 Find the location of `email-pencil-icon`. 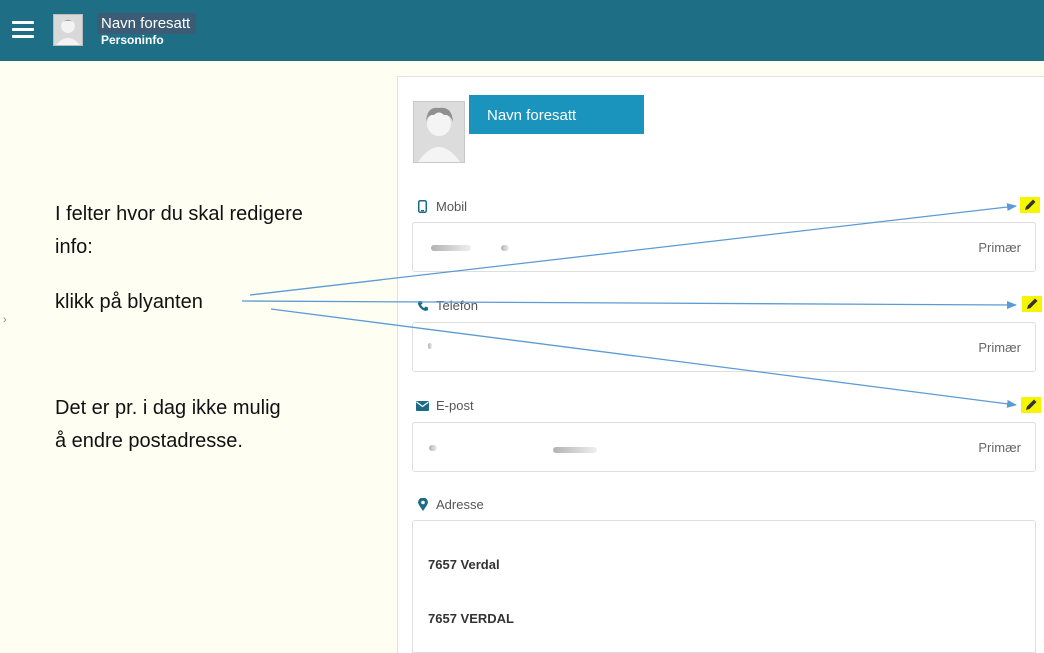

email-pencil-icon is located at coordinates (1031, 405).